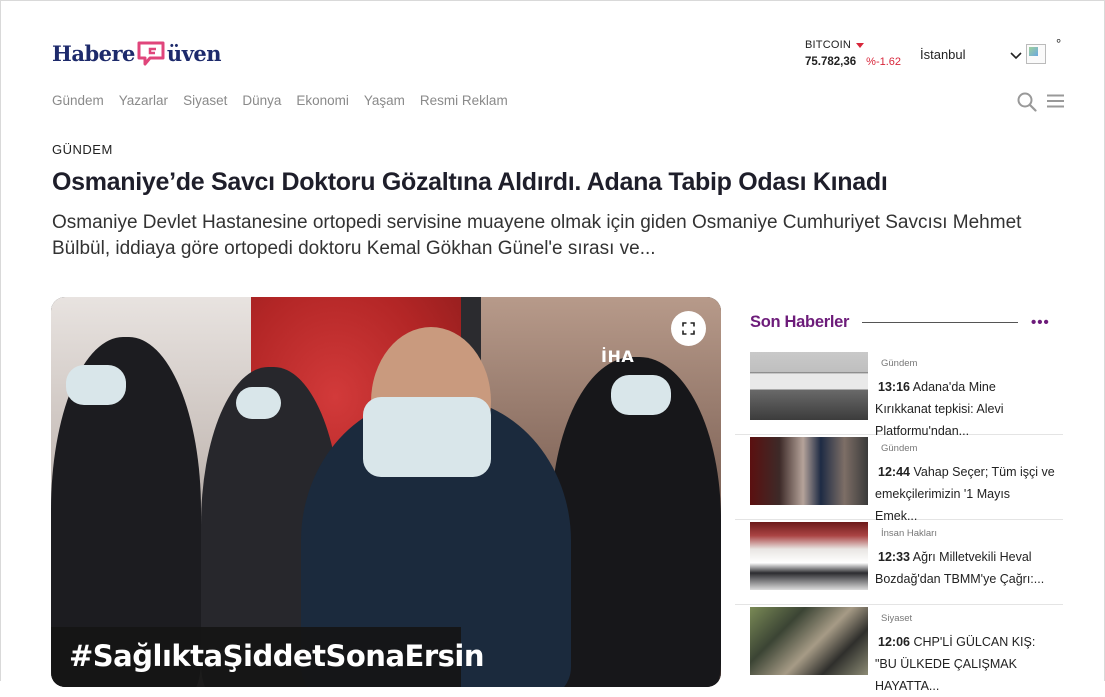 The image size is (1105, 697). I want to click on ticker-name: BITCOIN, so click(828, 45).